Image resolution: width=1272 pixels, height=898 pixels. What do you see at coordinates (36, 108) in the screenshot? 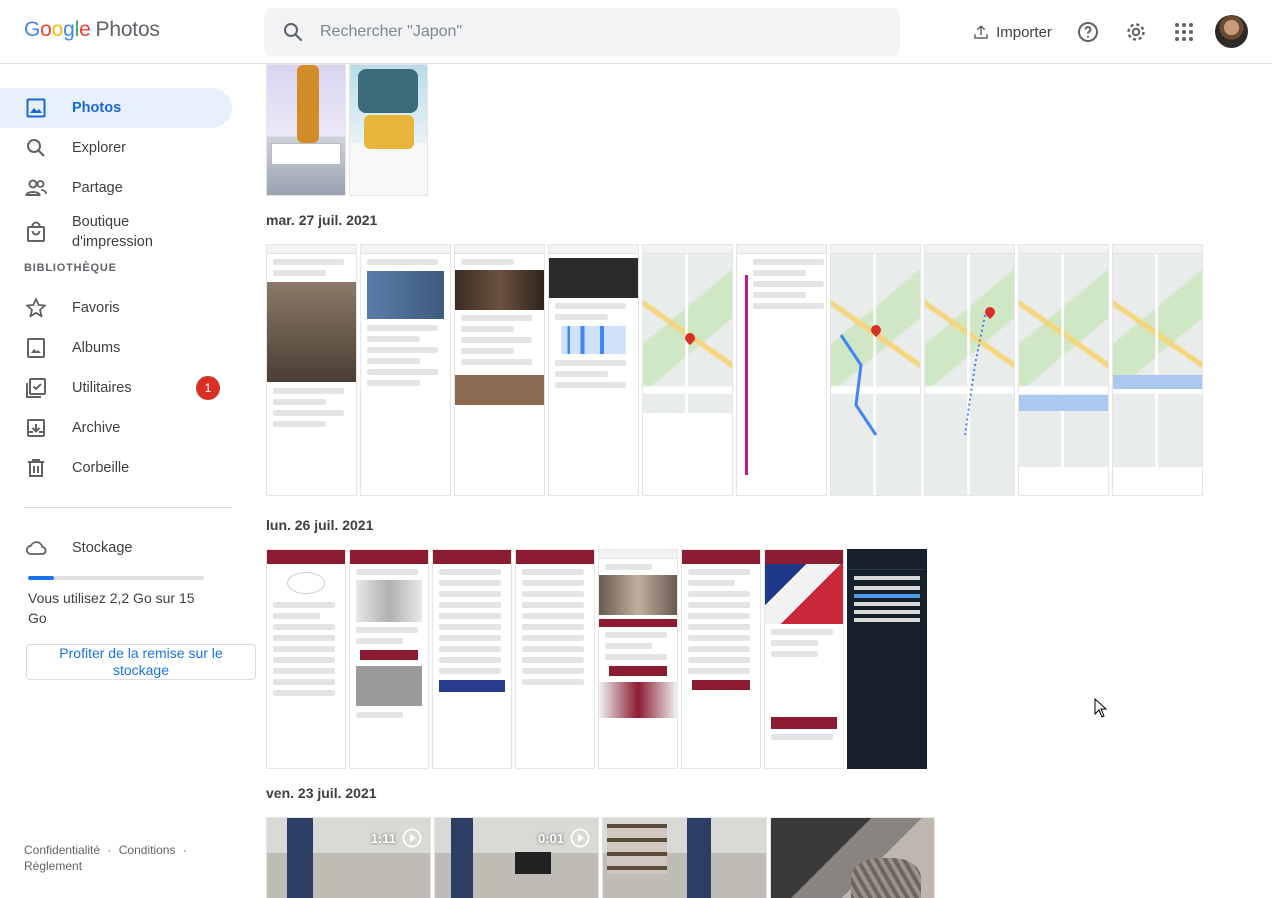
I see `photos-icon` at bounding box center [36, 108].